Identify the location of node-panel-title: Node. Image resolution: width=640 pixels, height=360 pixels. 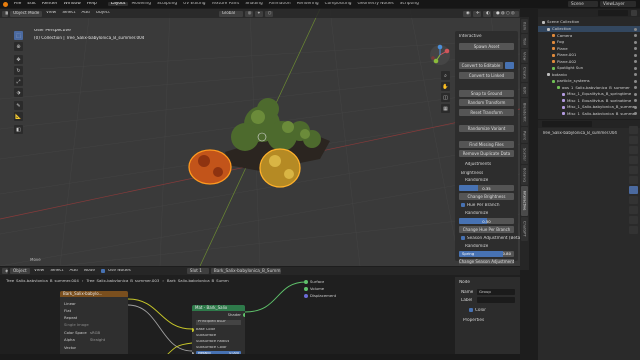
(464, 282).